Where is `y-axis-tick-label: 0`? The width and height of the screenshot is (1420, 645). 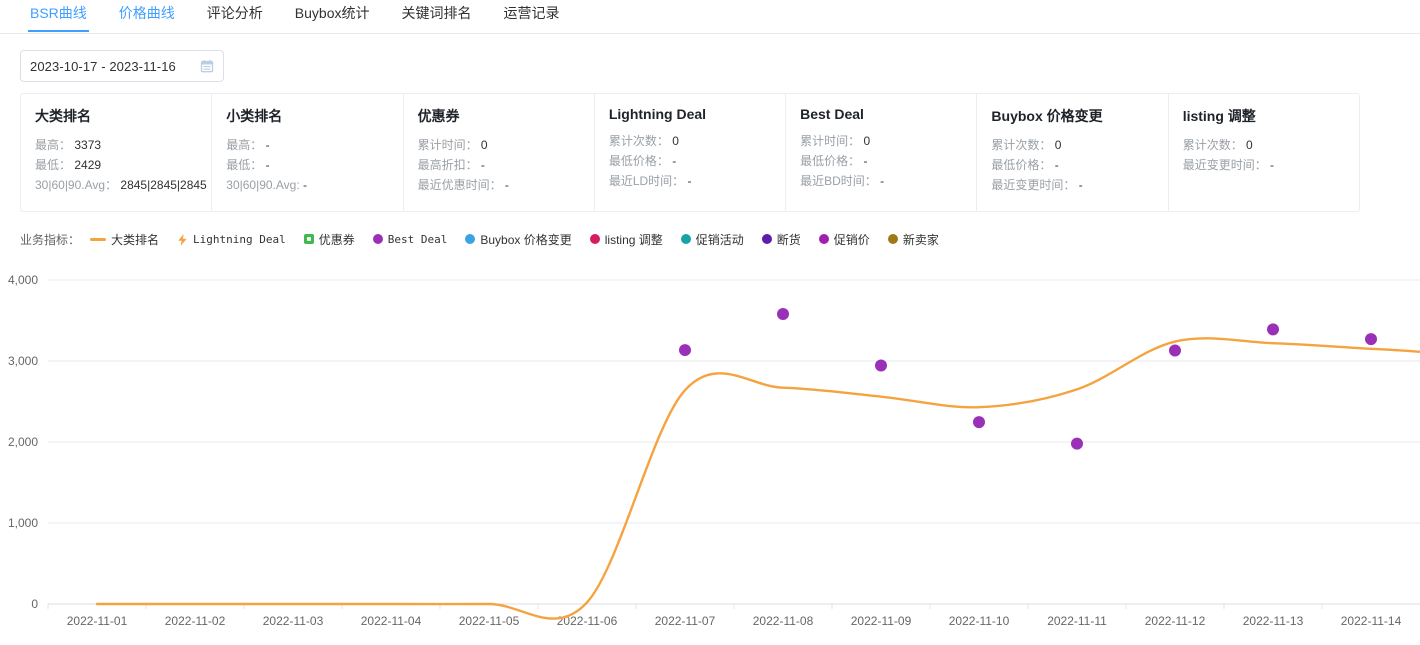 y-axis-tick-label: 0 is located at coordinates (34, 604).